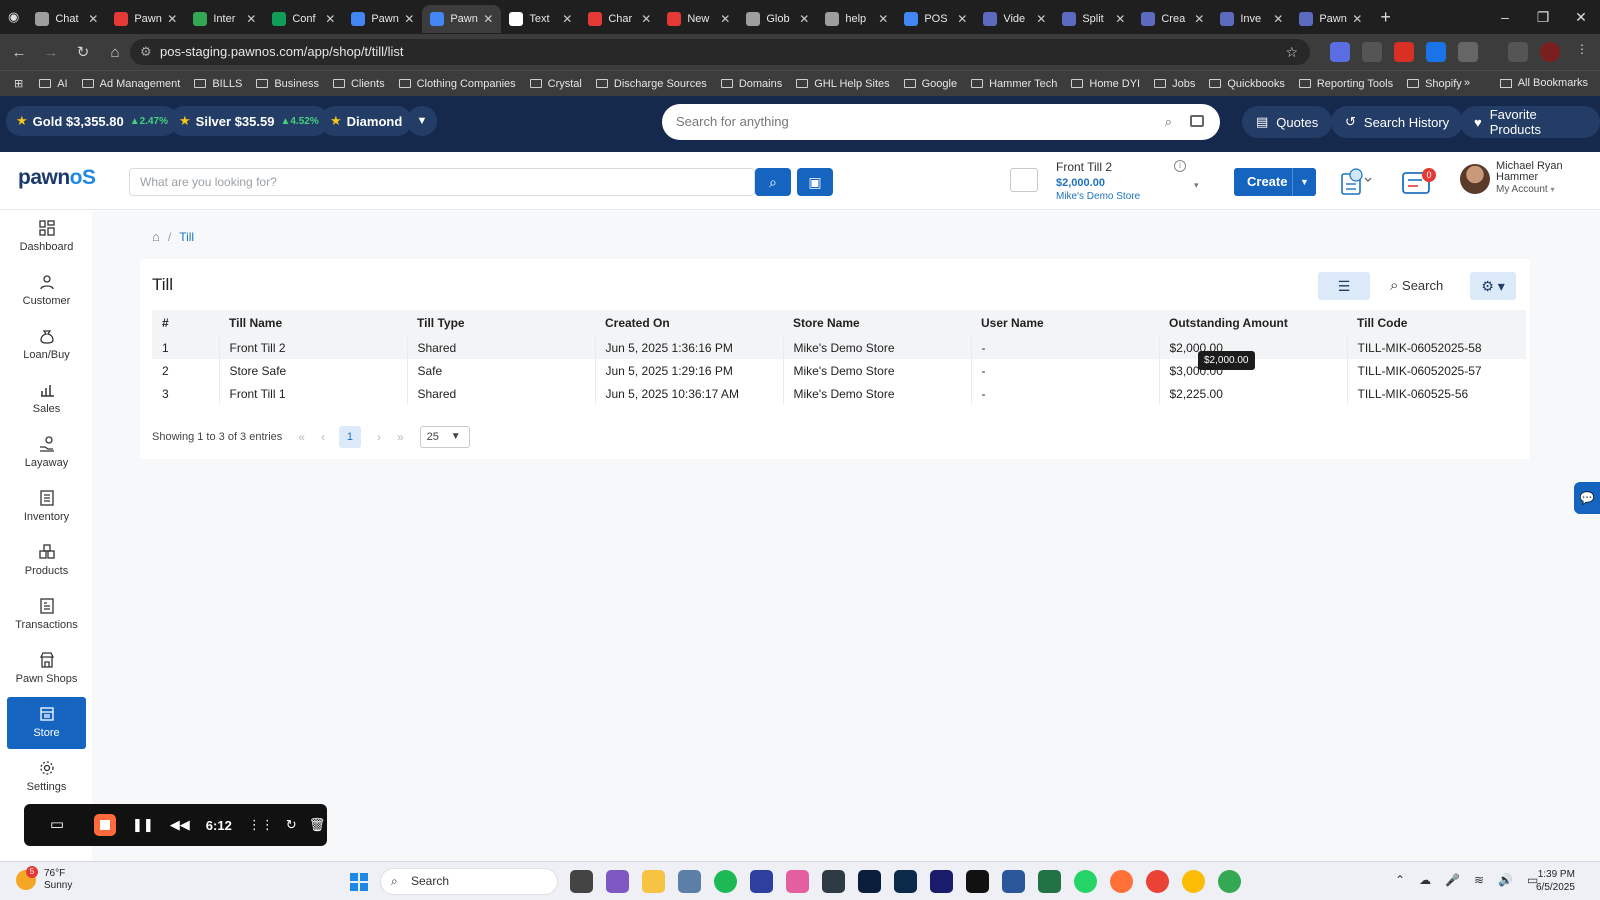 The image size is (1600, 900). Describe the element at coordinates (1467, 83) in the screenshot. I see `bookmarks-overflow-icon: »` at that location.